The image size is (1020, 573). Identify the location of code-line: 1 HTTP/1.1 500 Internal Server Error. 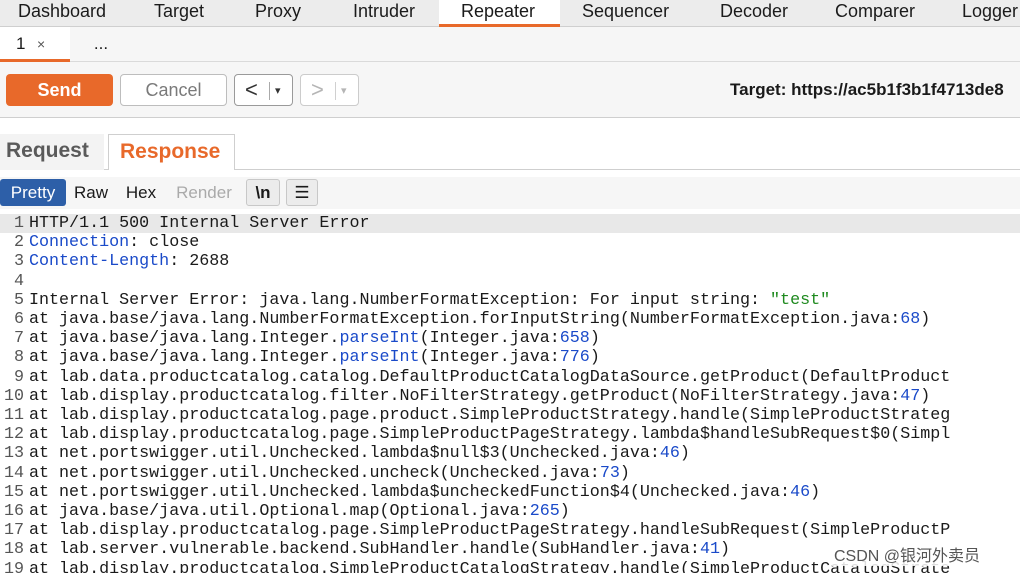
(510, 223).